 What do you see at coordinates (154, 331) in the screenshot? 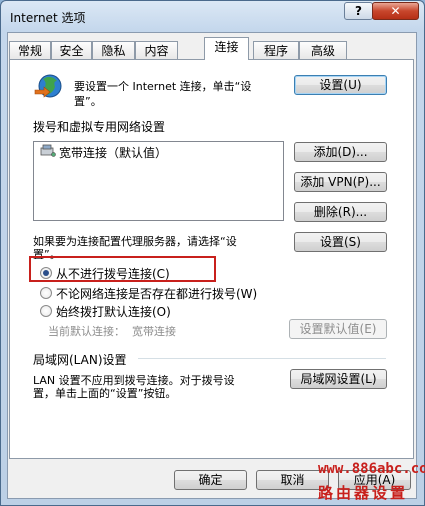
I see `current-default-value: 宽带连接` at bounding box center [154, 331].